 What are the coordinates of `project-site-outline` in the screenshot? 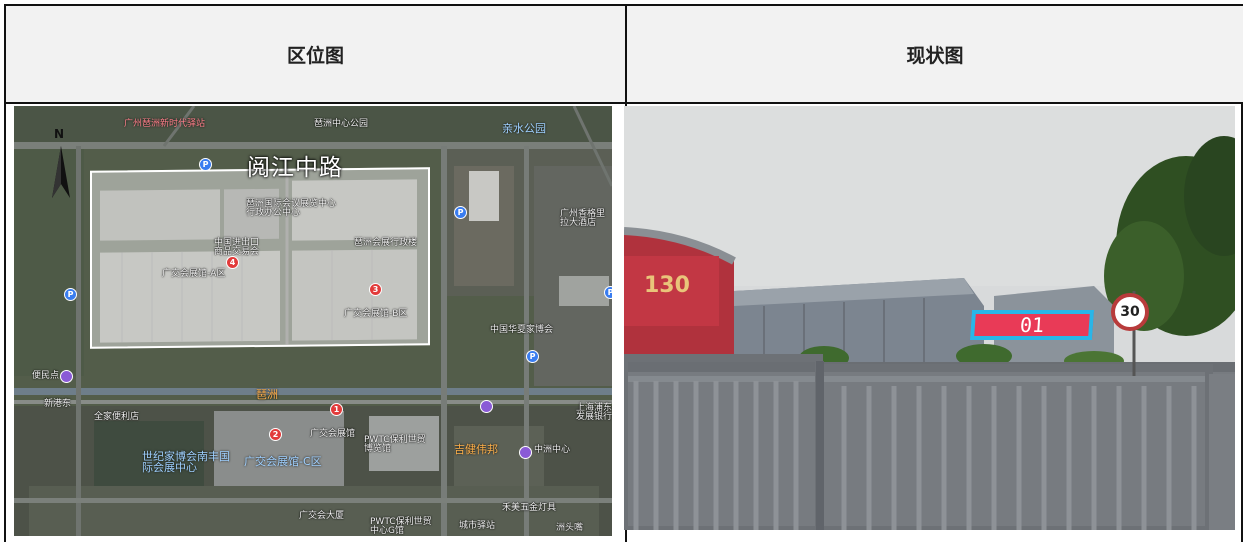 It's located at (260, 258).